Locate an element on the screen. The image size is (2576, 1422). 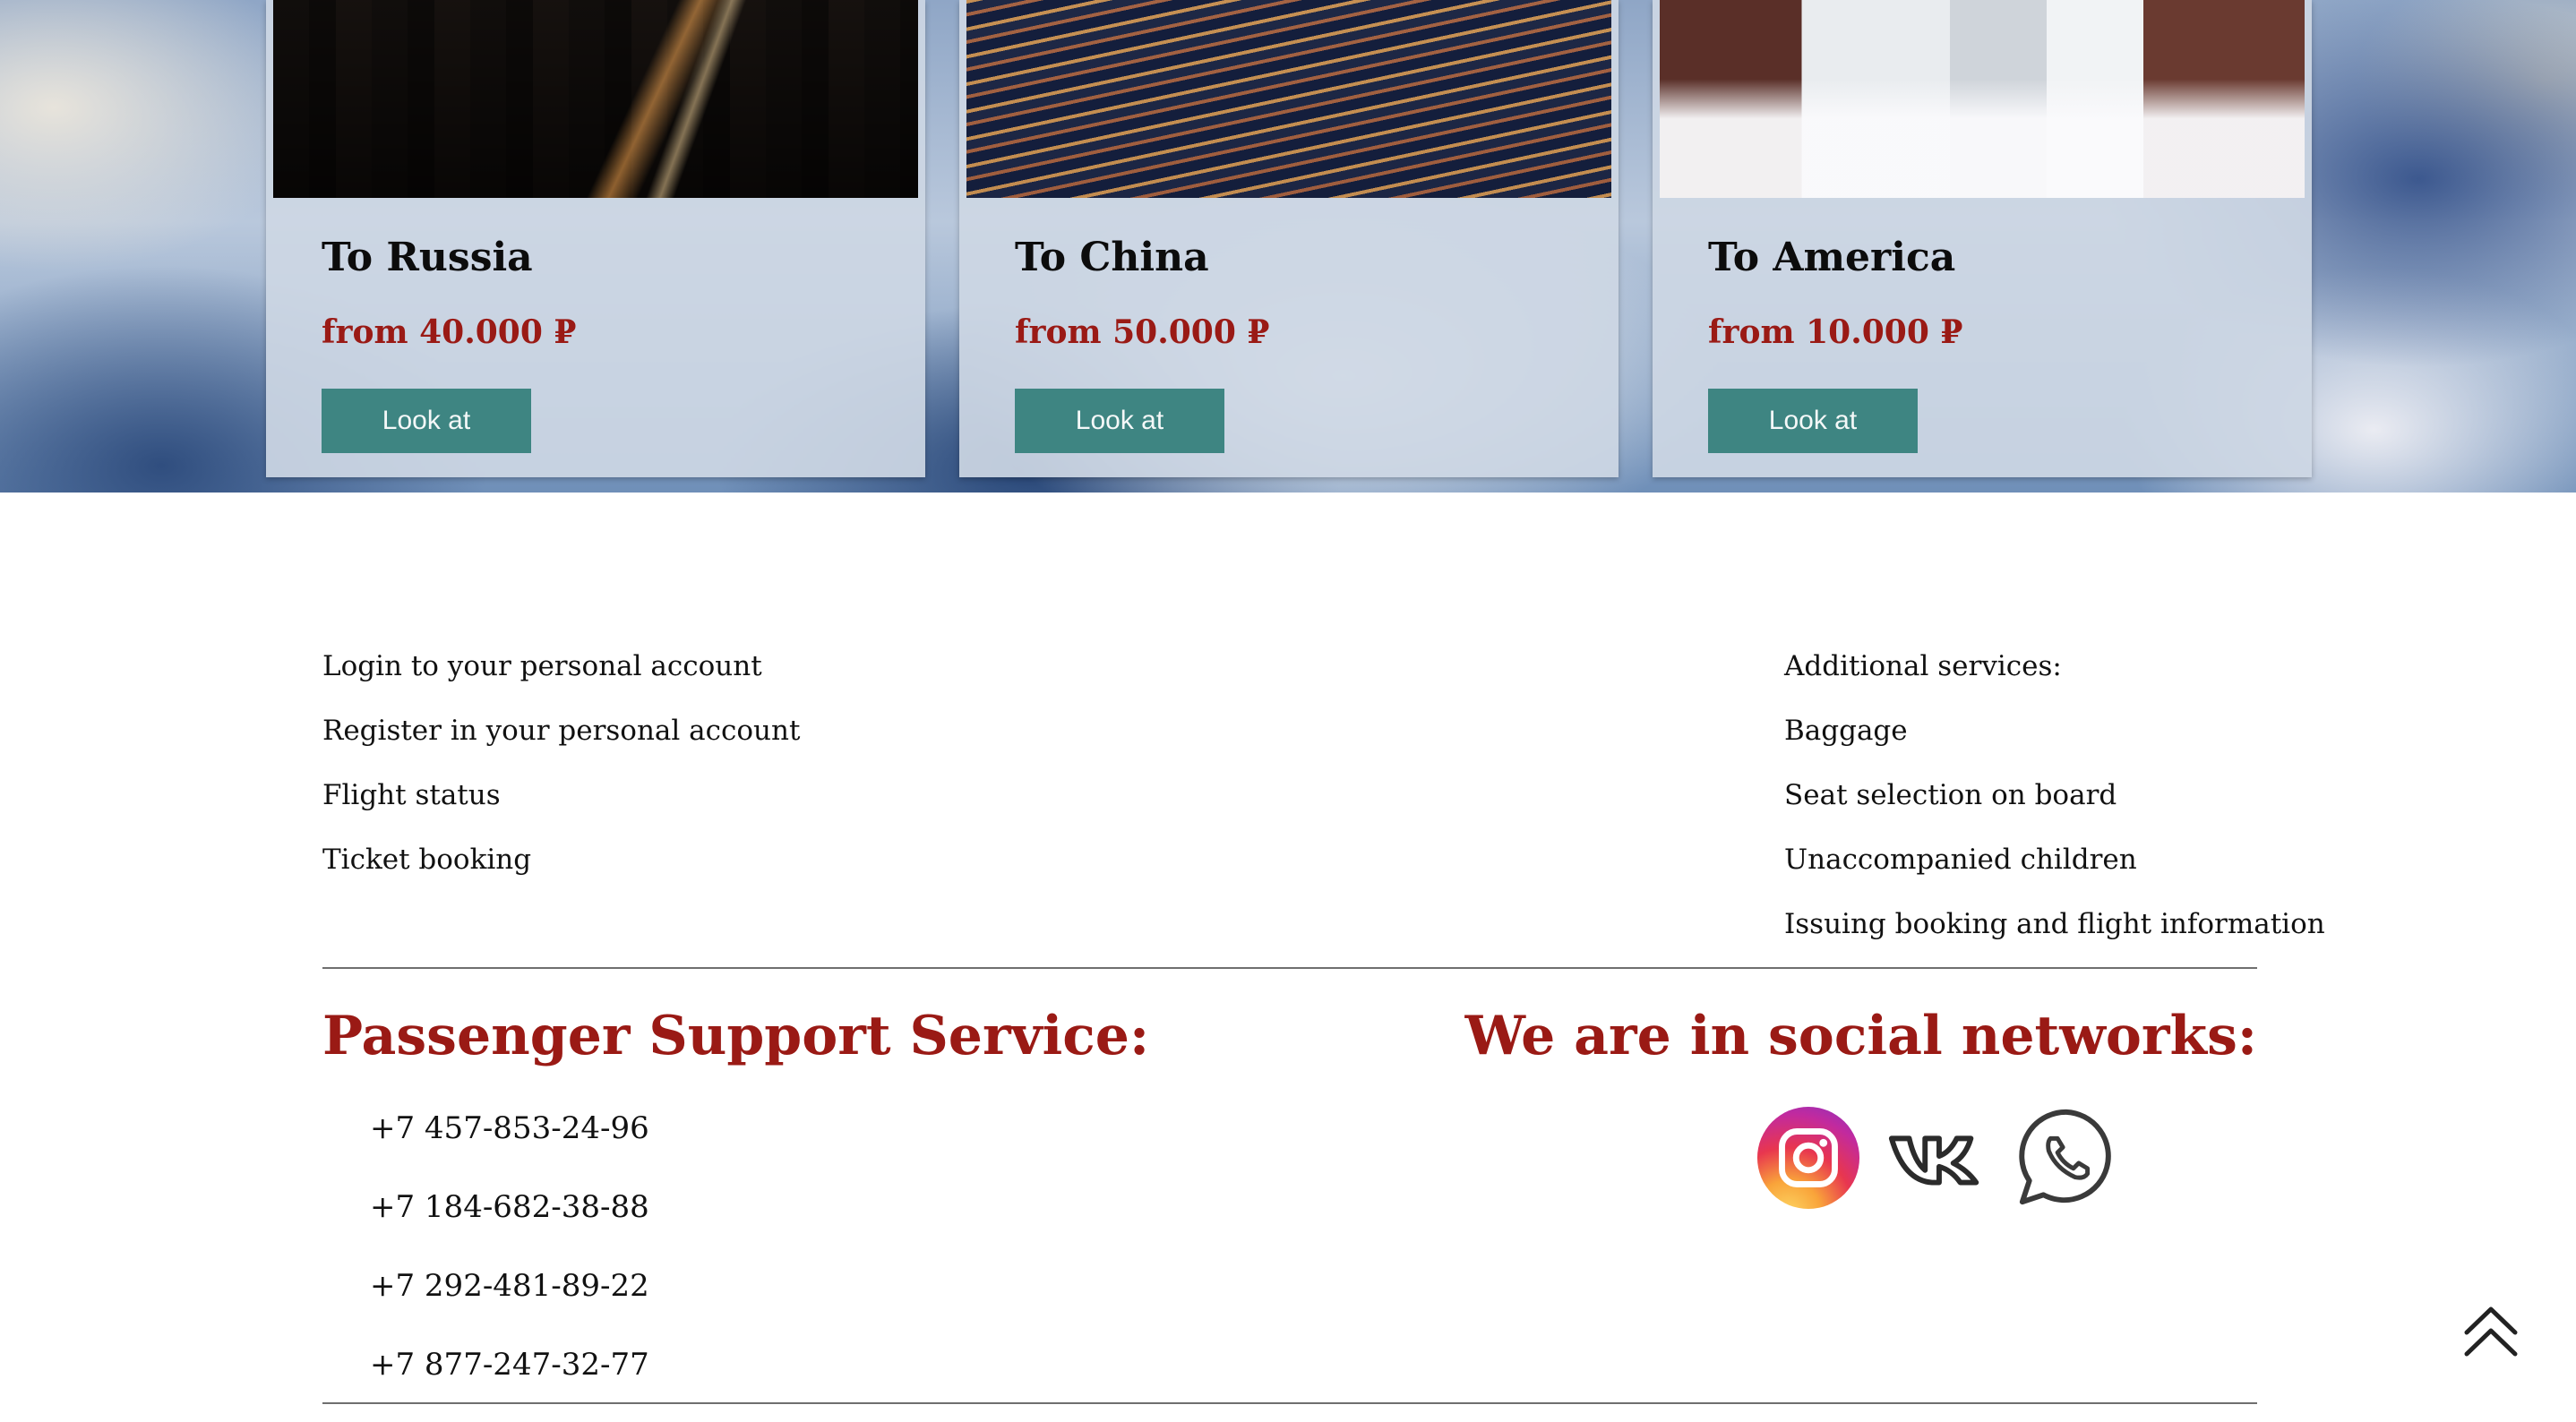
phone-number: +7 457-853-24-96 is located at coordinates (509, 1146).